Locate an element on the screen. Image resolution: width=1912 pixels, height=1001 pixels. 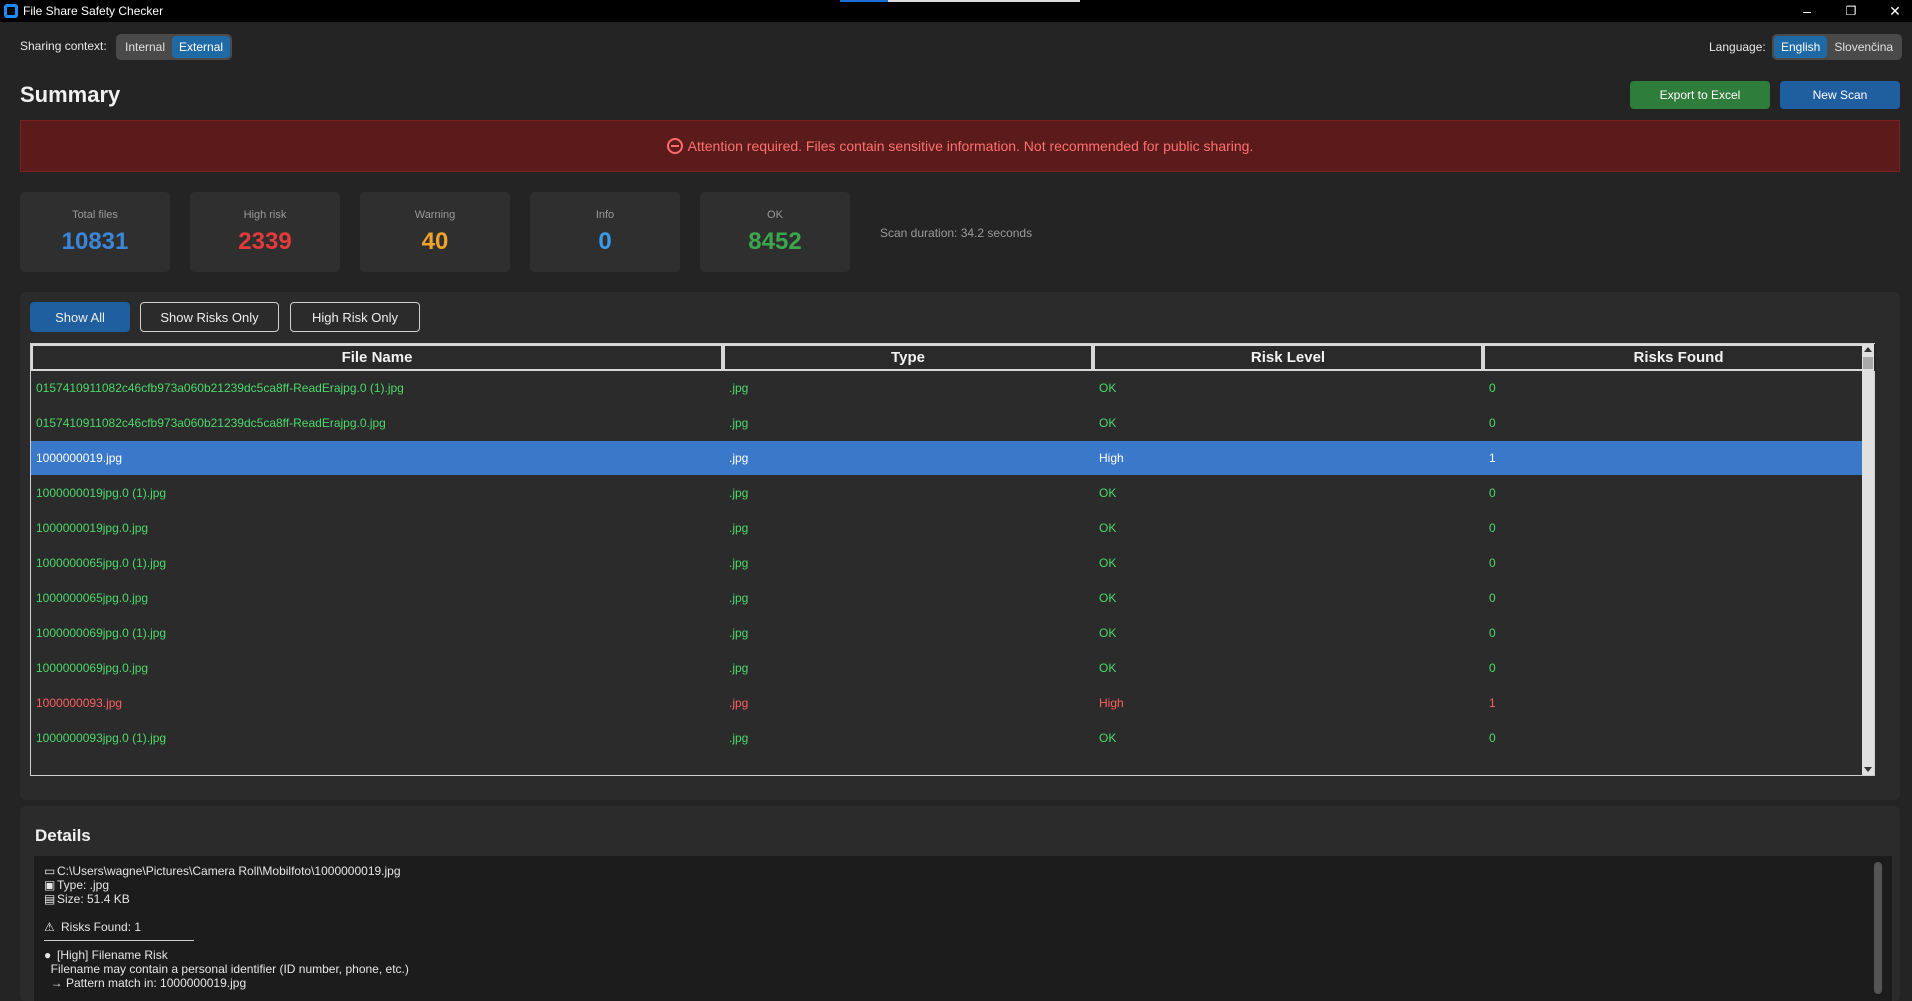
table-row: 1000000069jpg.0 (1).jpg .jpg OK 0 is located at coordinates (953, 633).